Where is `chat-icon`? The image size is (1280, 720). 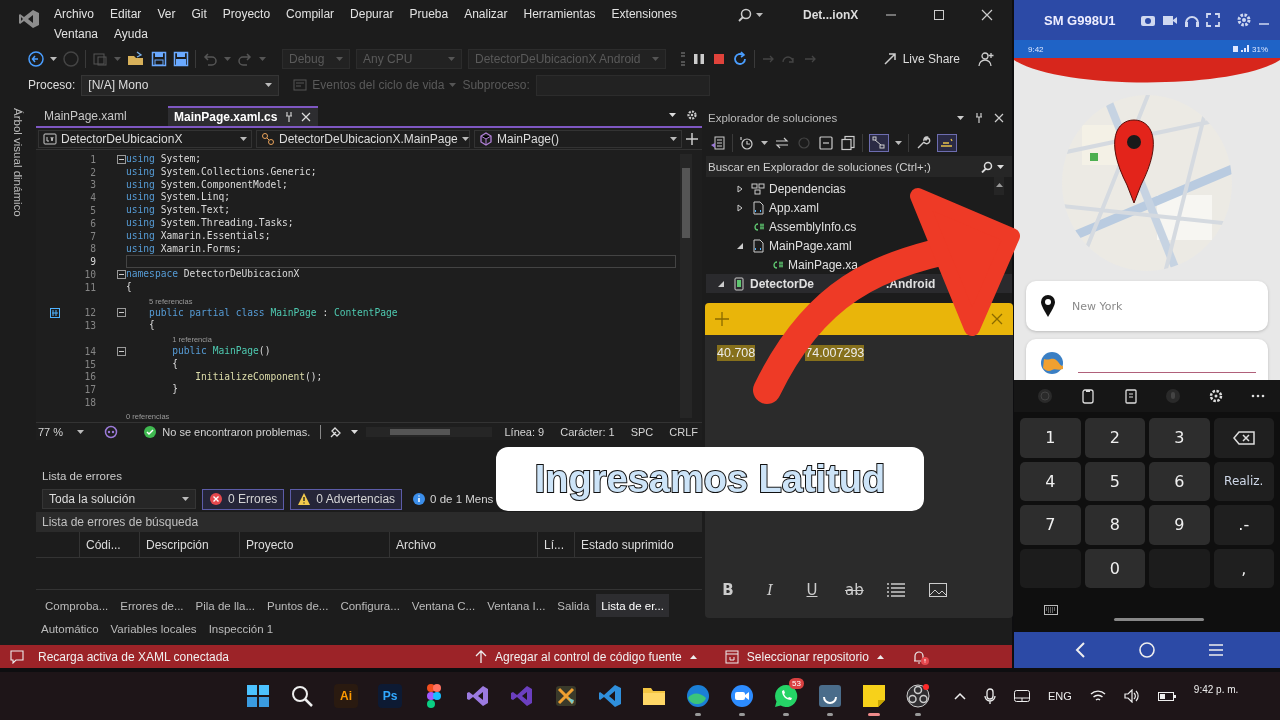 chat-icon is located at coordinates (786, 696).